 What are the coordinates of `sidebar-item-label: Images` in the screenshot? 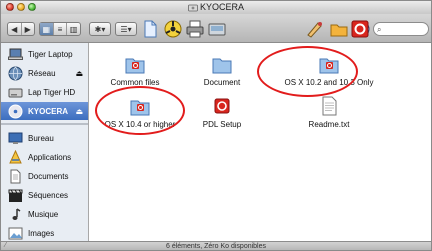 It's located at (41, 233).